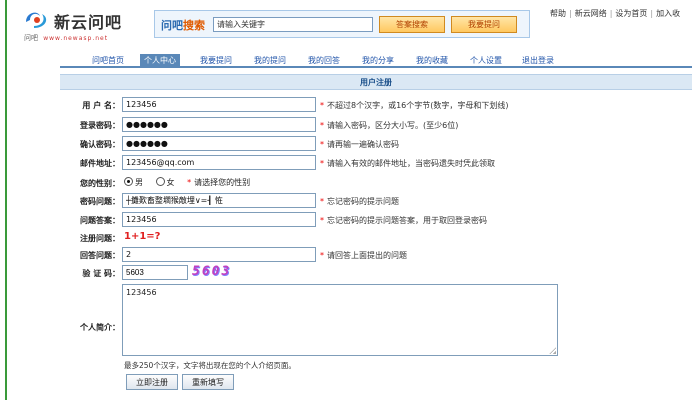  What do you see at coordinates (101, 105) in the screenshot?
I see `username-label: 用 户 名：` at bounding box center [101, 105].